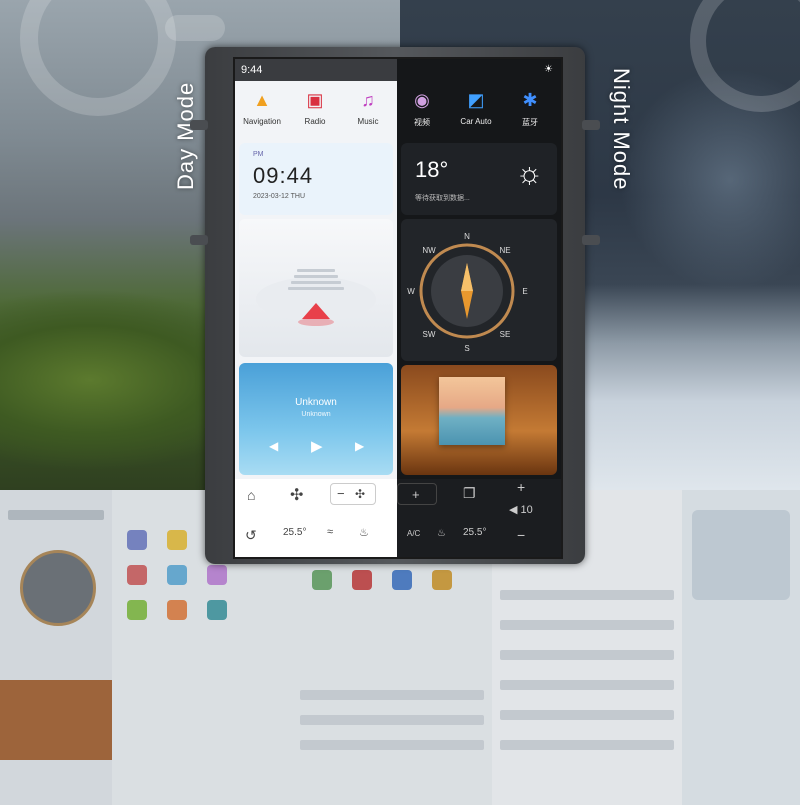 The height and width of the screenshot is (805, 800). Describe the element at coordinates (294, 532) in the screenshot. I see `left-temp: 25.5°` at that location.